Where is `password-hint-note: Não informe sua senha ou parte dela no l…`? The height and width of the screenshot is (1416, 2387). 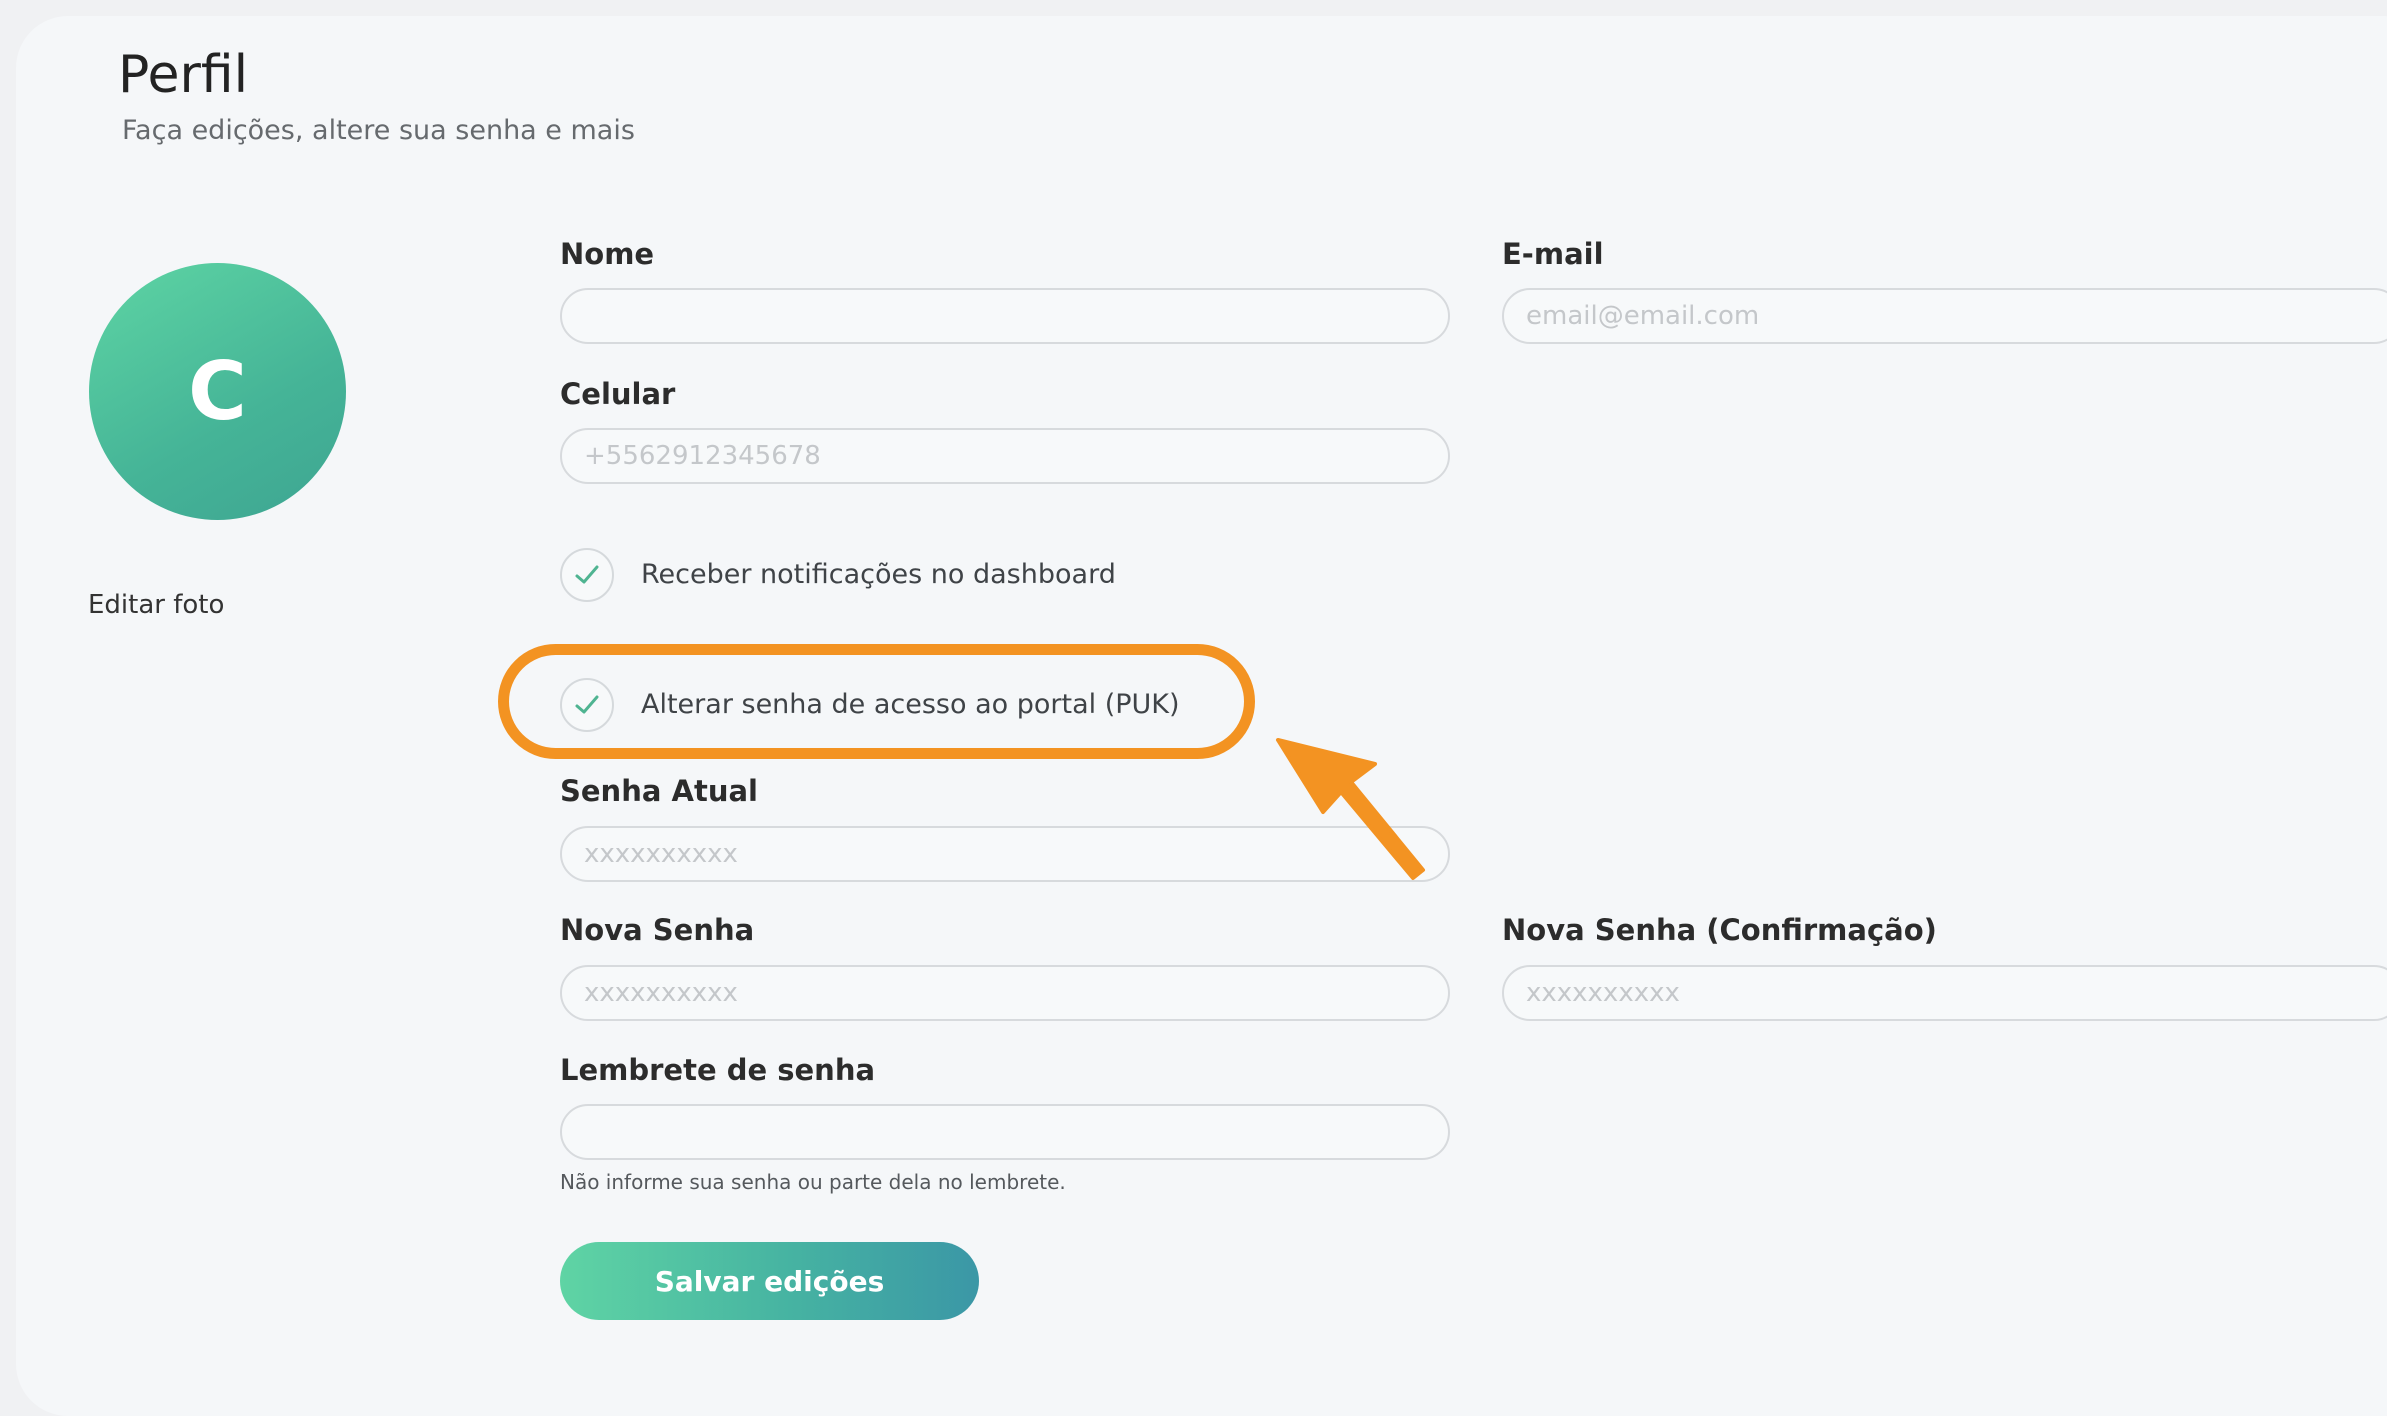
password-hint-note: Não informe sua senha ou parte dela no l… is located at coordinates (813, 1182).